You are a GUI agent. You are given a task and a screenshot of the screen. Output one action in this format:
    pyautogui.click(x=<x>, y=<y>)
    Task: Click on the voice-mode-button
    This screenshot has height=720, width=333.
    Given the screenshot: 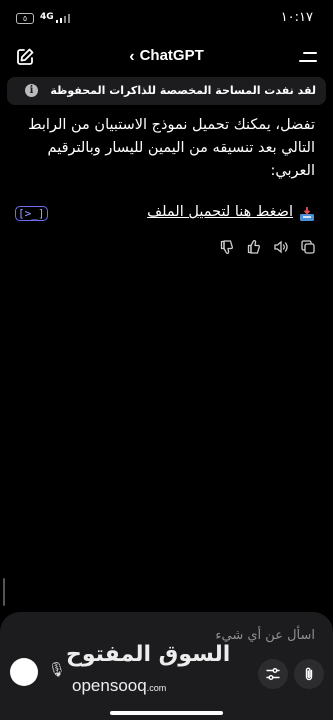 What is the action you would take?
    pyautogui.click(x=24, y=672)
    